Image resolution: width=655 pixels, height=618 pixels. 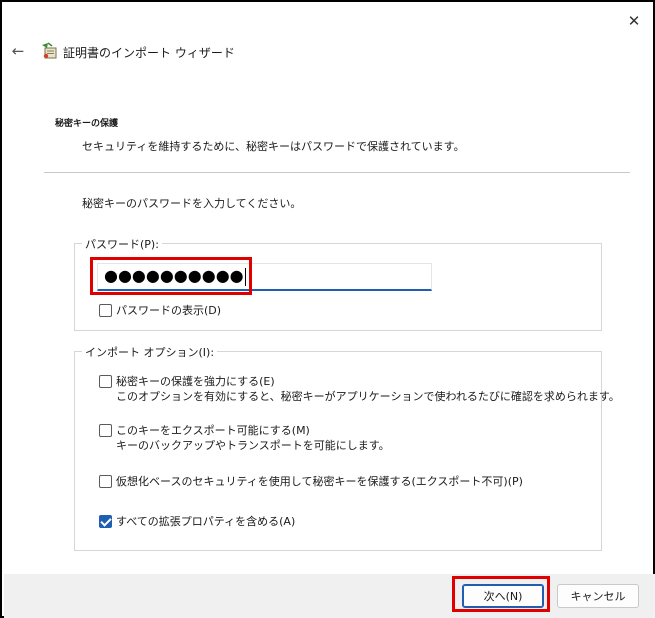 What do you see at coordinates (264, 277) in the screenshot?
I see `password-input: ●●●●●●●●●●` at bounding box center [264, 277].